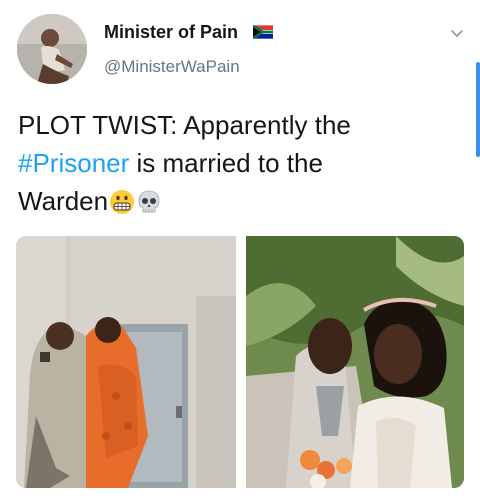  I want to click on grimacing-face-emoji, so click(122, 202).